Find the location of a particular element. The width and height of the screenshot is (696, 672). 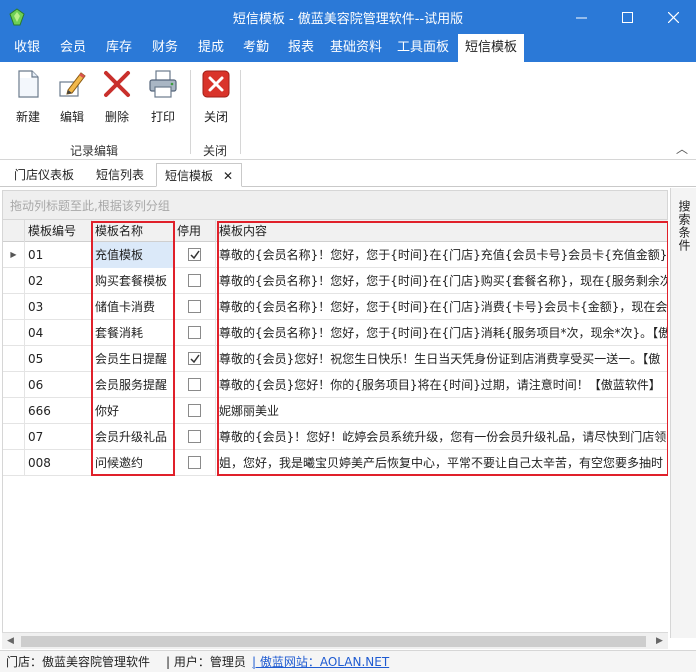

cell-template-code: 02 is located at coordinates (58, 281).